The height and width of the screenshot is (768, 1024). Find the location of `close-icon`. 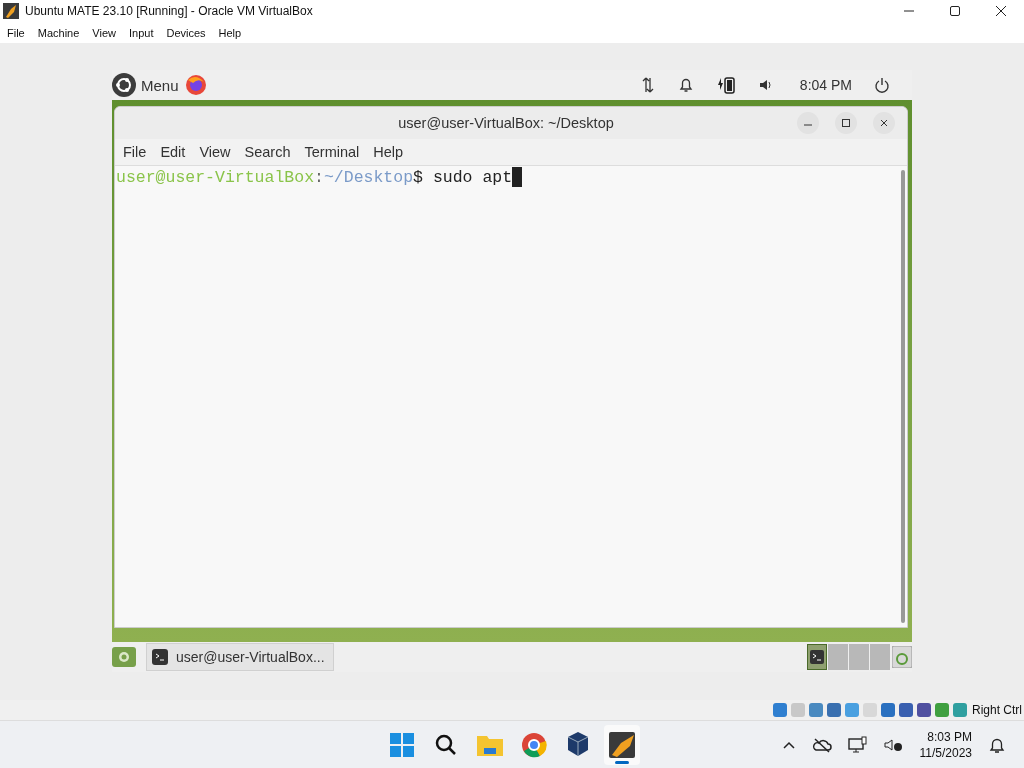

close-icon is located at coordinates (884, 123).